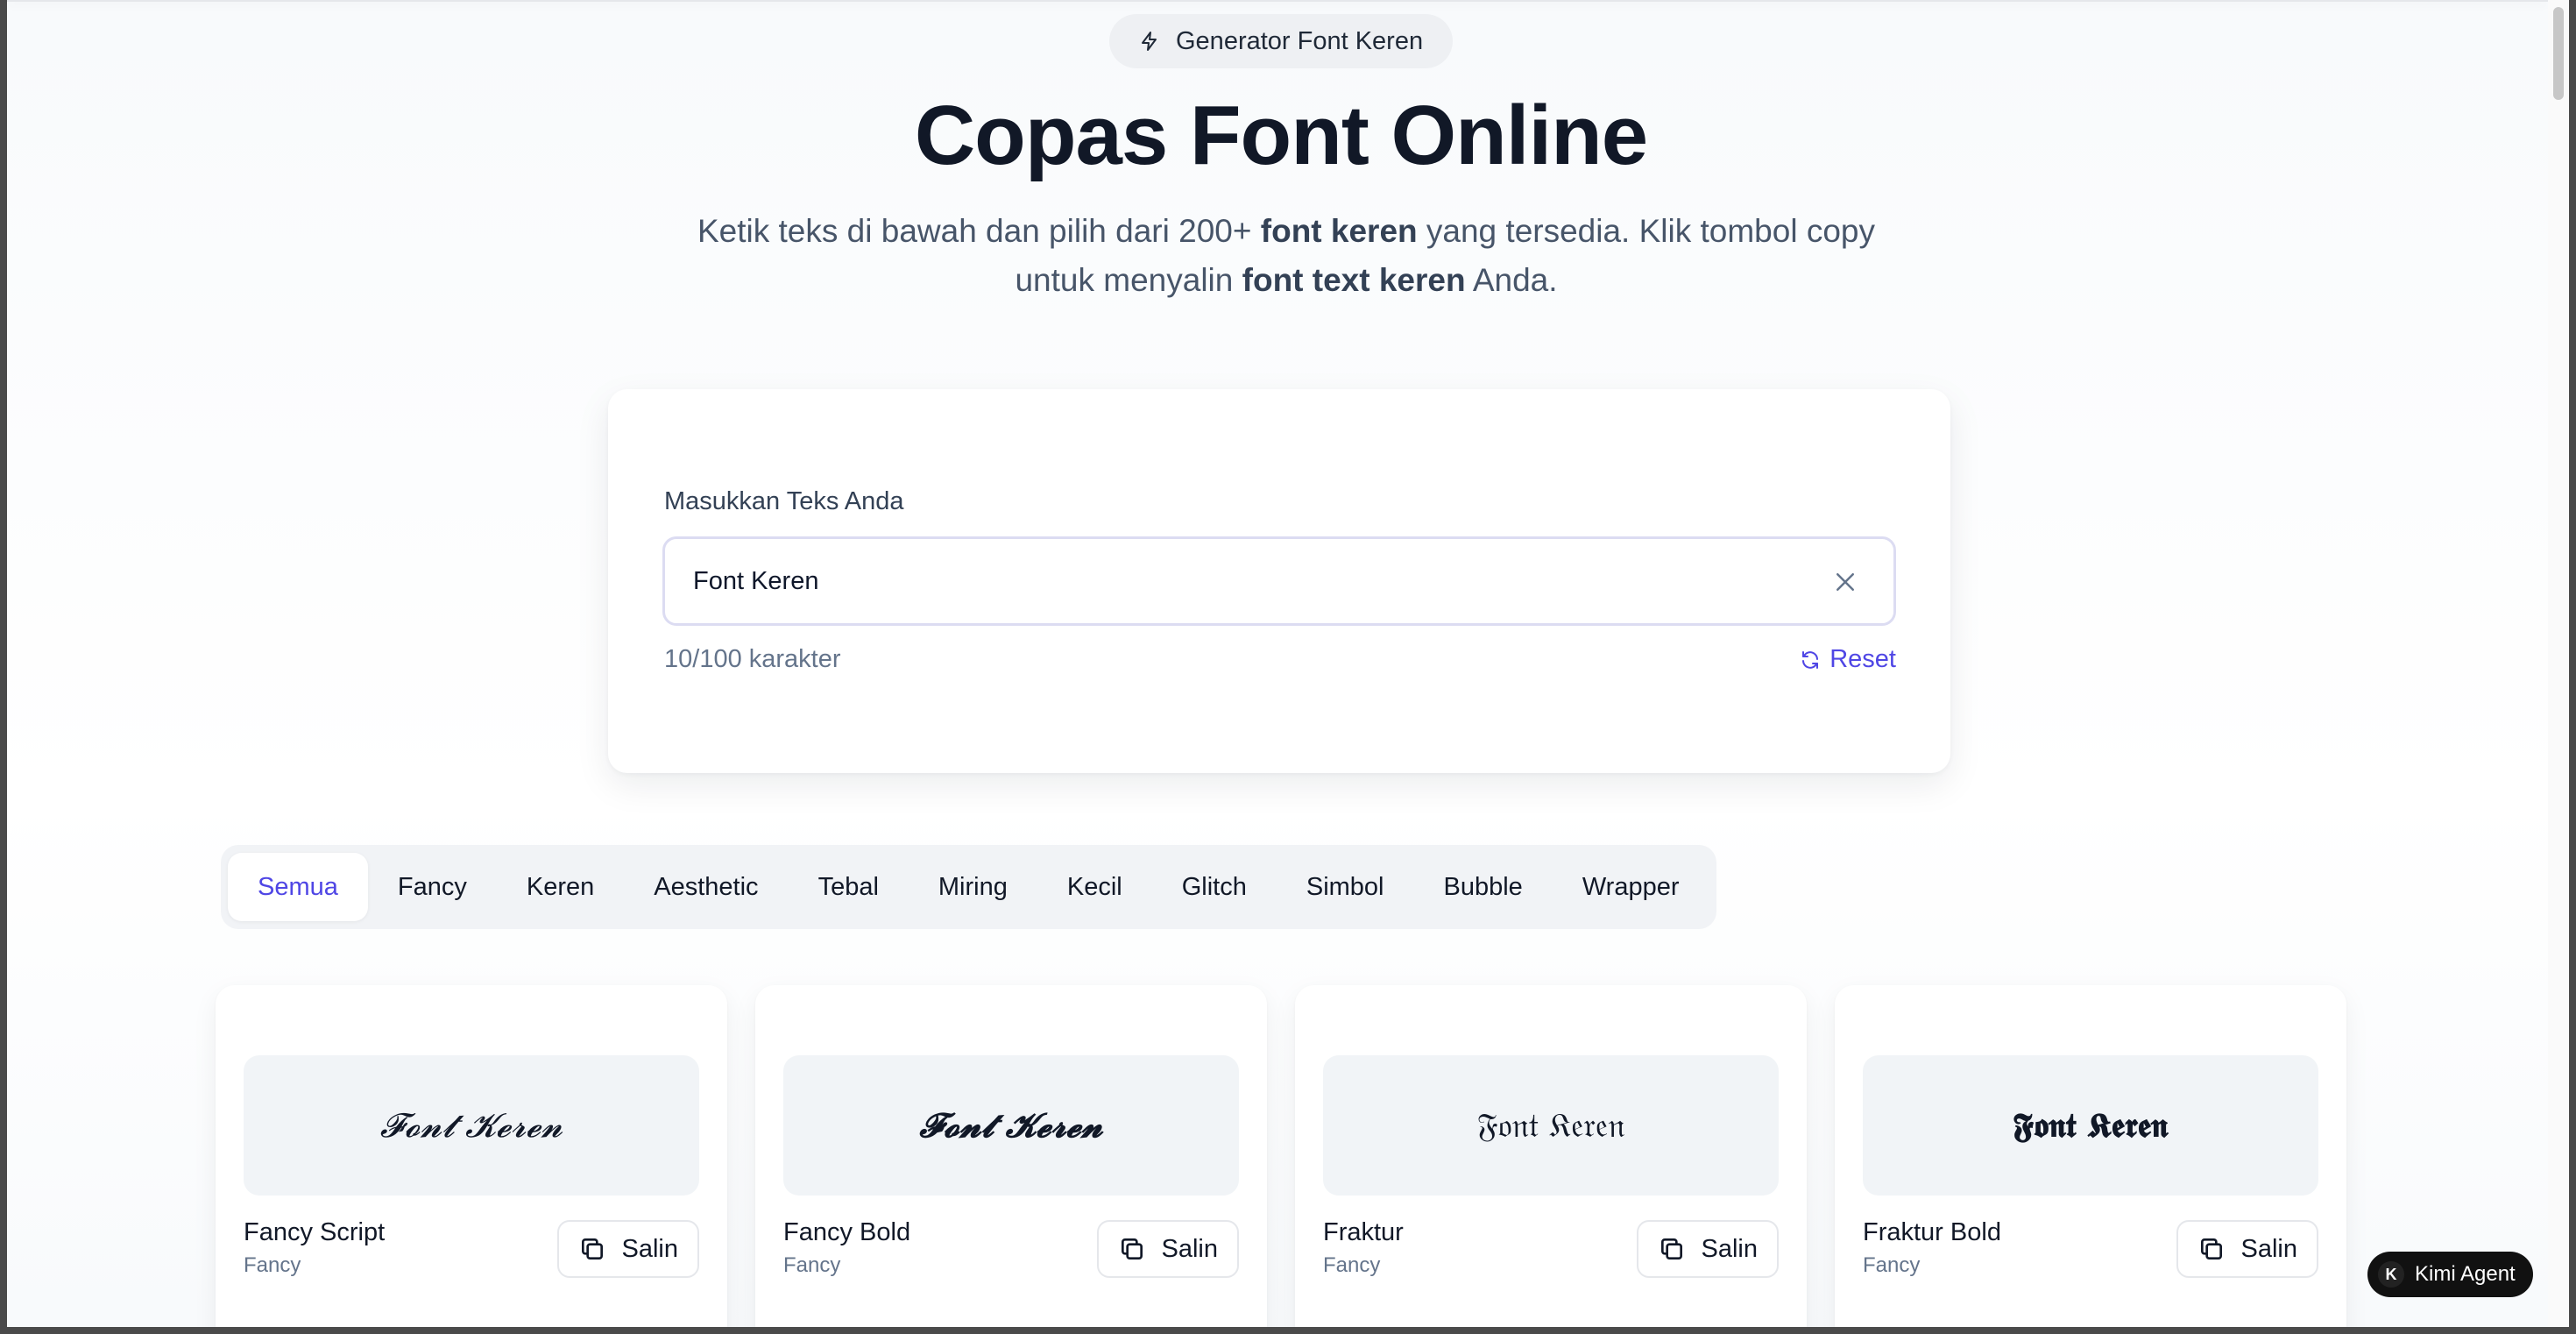  I want to click on tab-simbol: Simbol, so click(1345, 887).